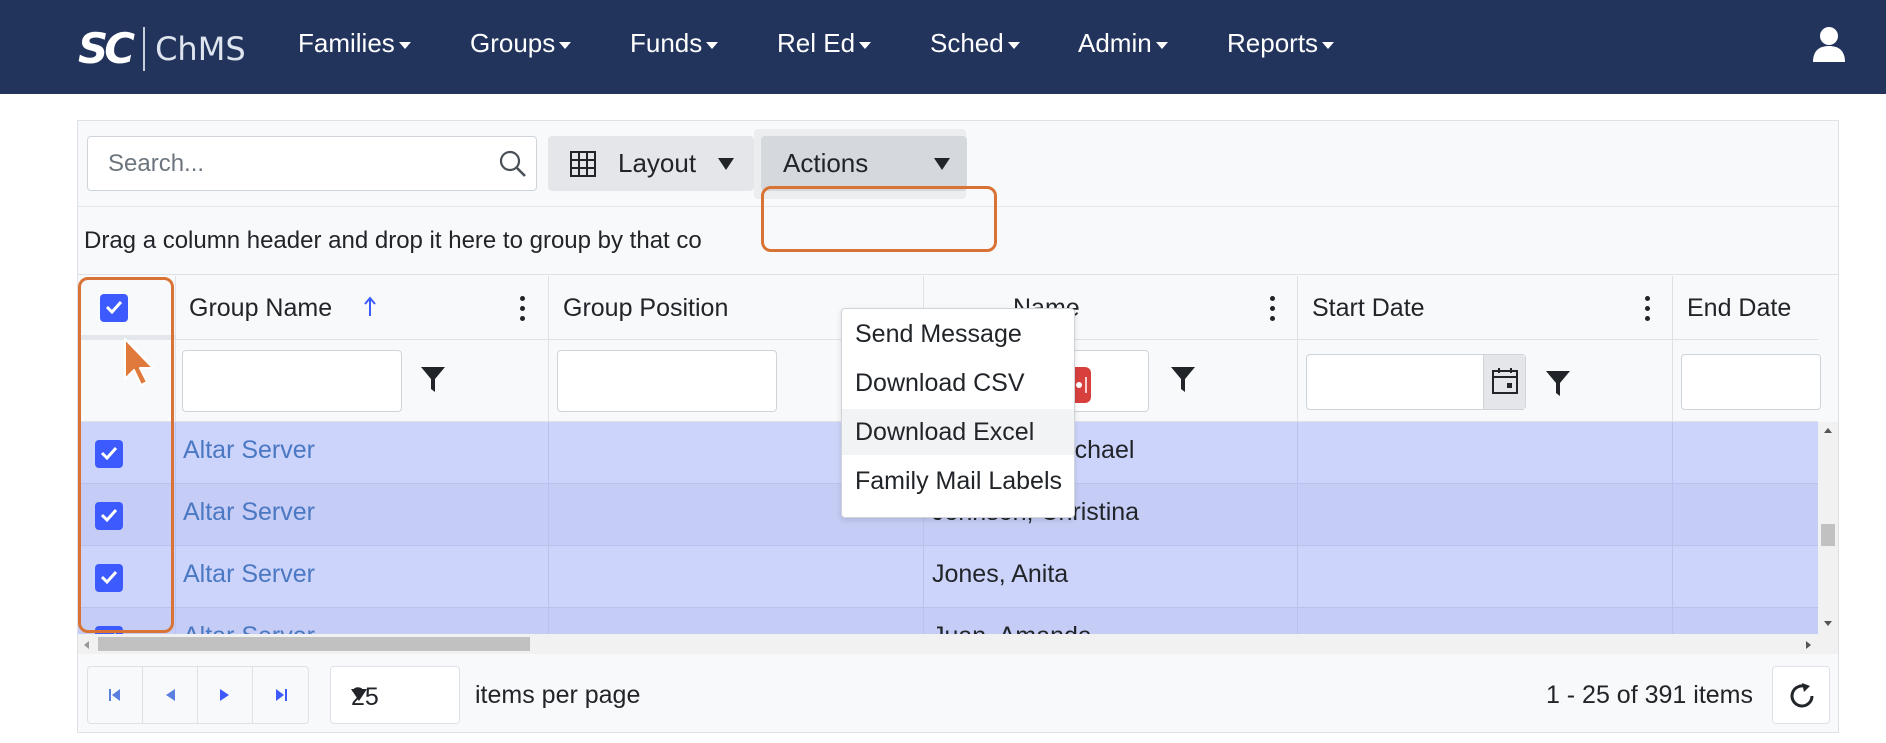 The image size is (1886, 743). What do you see at coordinates (1416, 382) in the screenshot?
I see `filter-start-date-input` at bounding box center [1416, 382].